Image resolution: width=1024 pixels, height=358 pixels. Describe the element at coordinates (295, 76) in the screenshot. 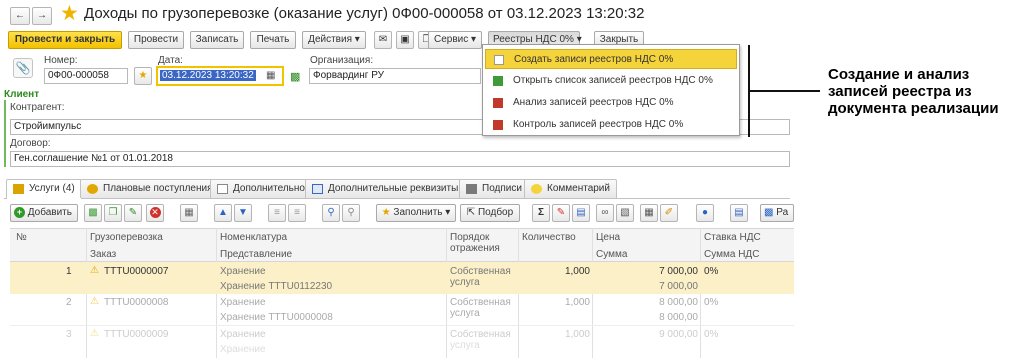

I see `green-document-icon: ▩` at that location.